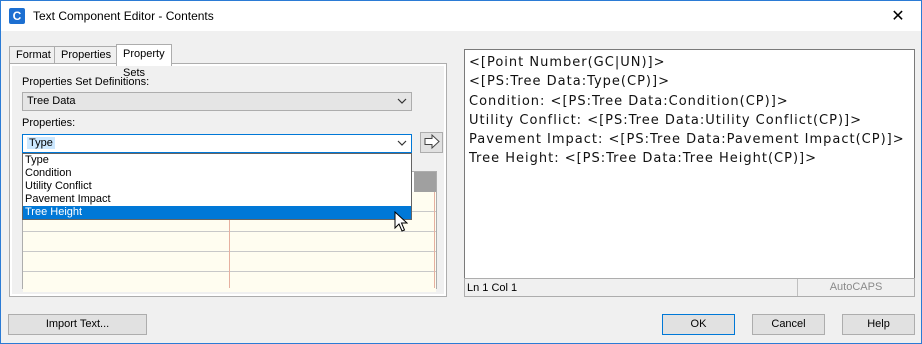 This screenshot has width=922, height=344. What do you see at coordinates (855, 287) in the screenshot?
I see `autocaps-status: AutoCAPS` at bounding box center [855, 287].